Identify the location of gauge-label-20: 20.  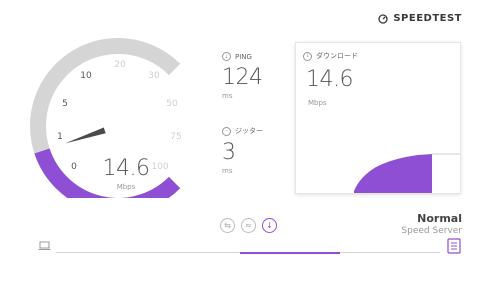
(120, 65).